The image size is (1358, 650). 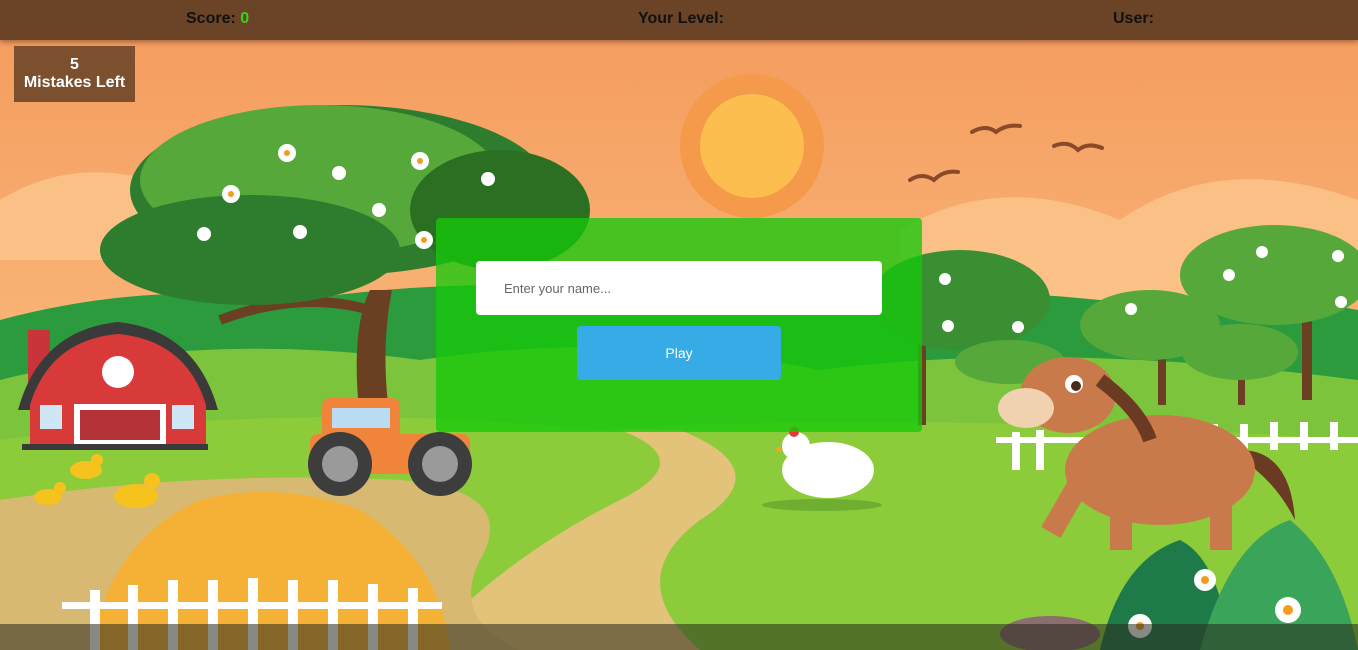 I want to click on user-label: User:, so click(x=1133, y=18).